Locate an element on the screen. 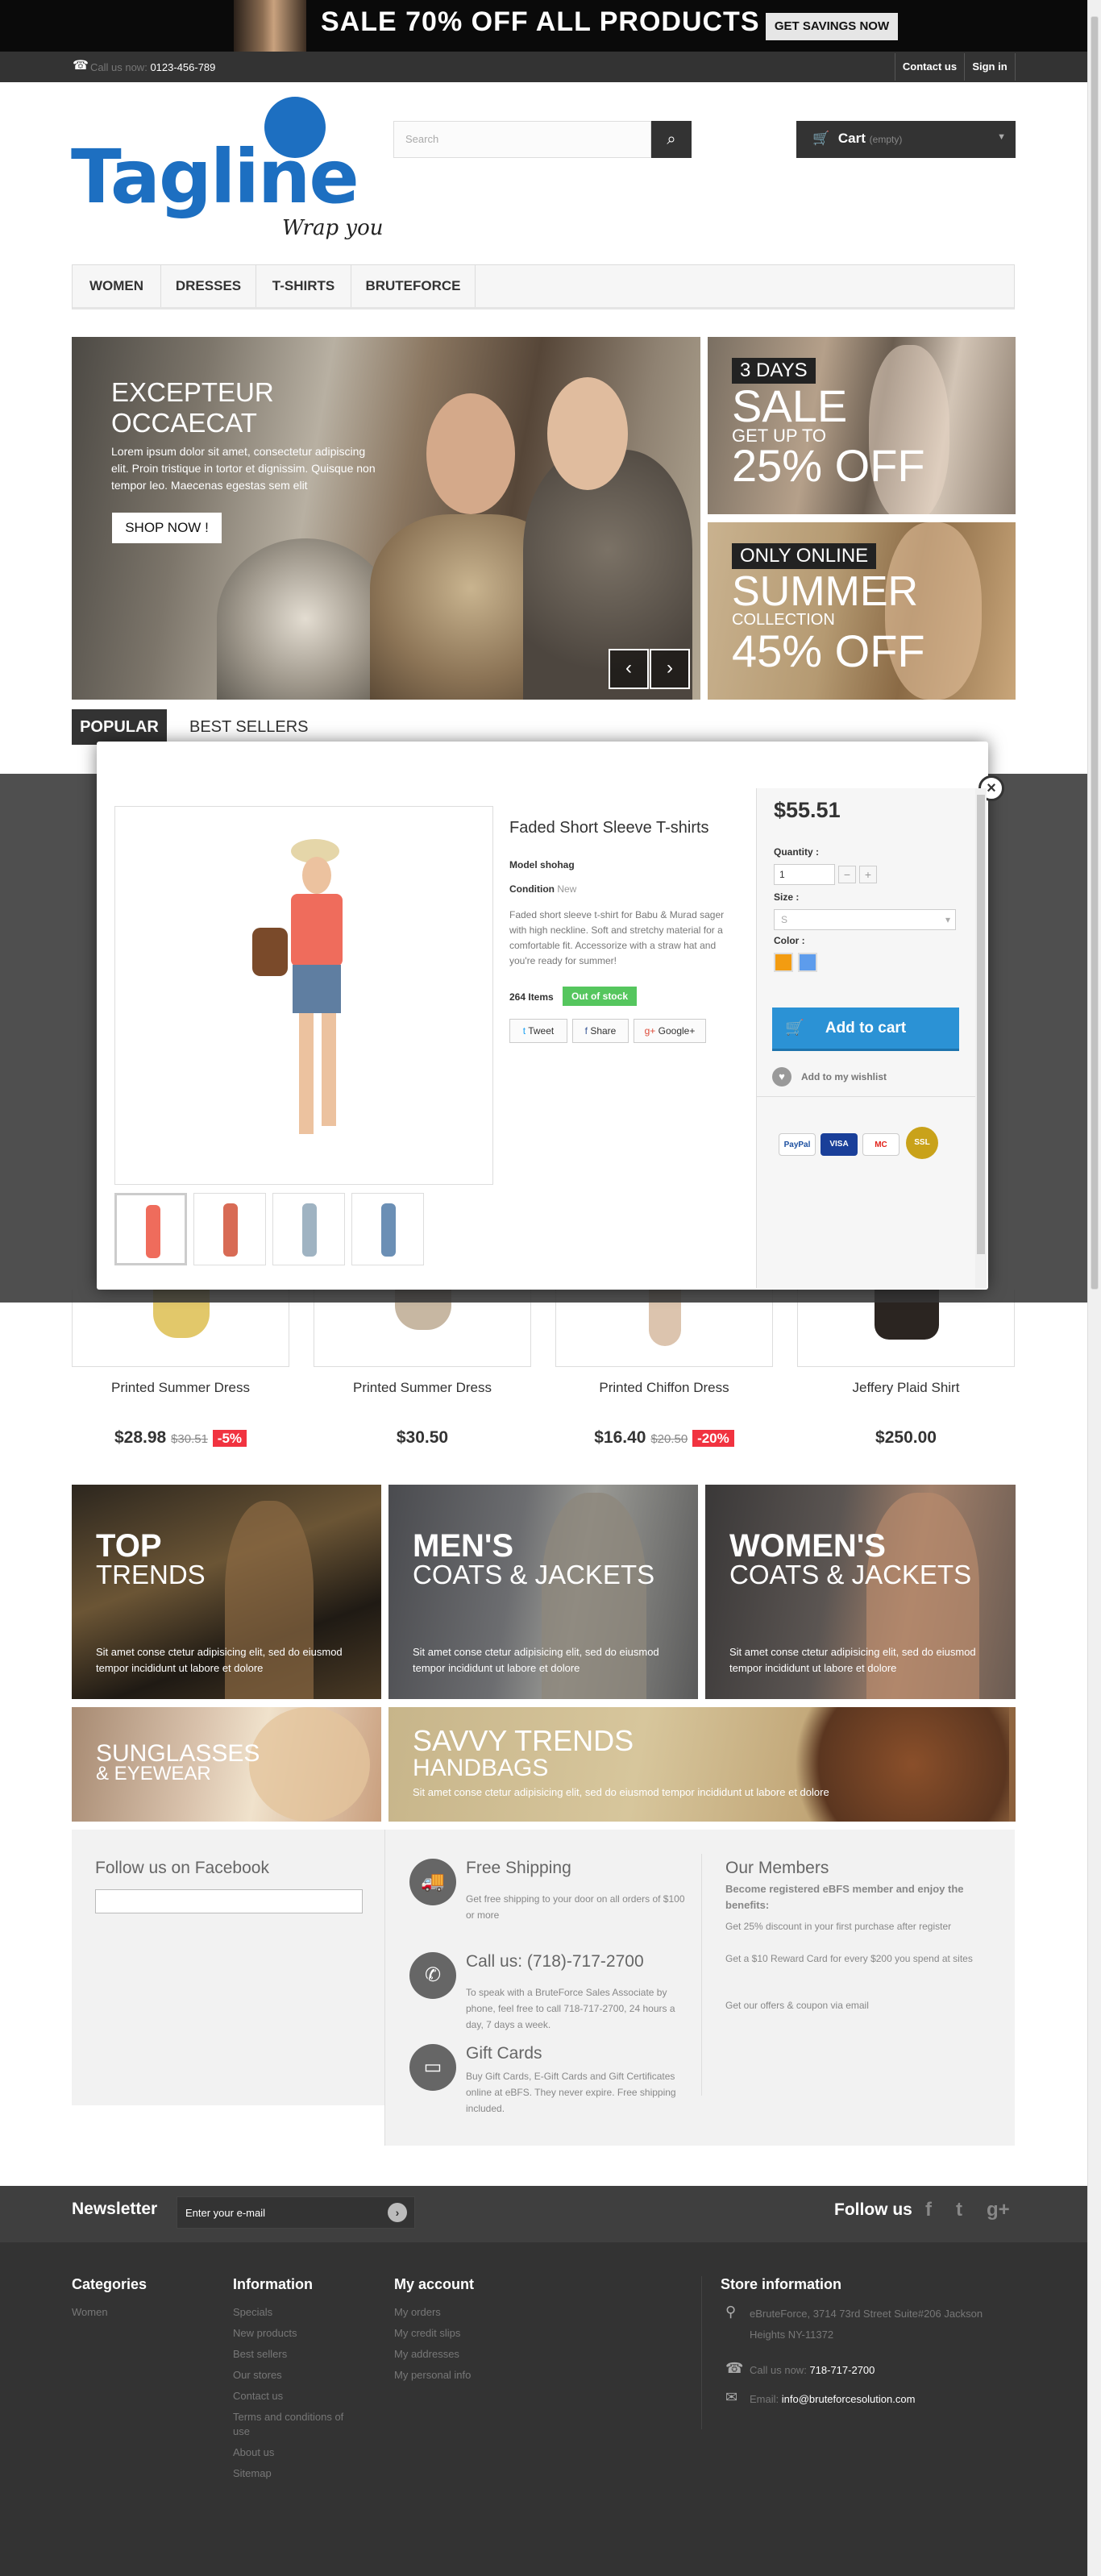  product-condition: Condition New is located at coordinates (543, 889).